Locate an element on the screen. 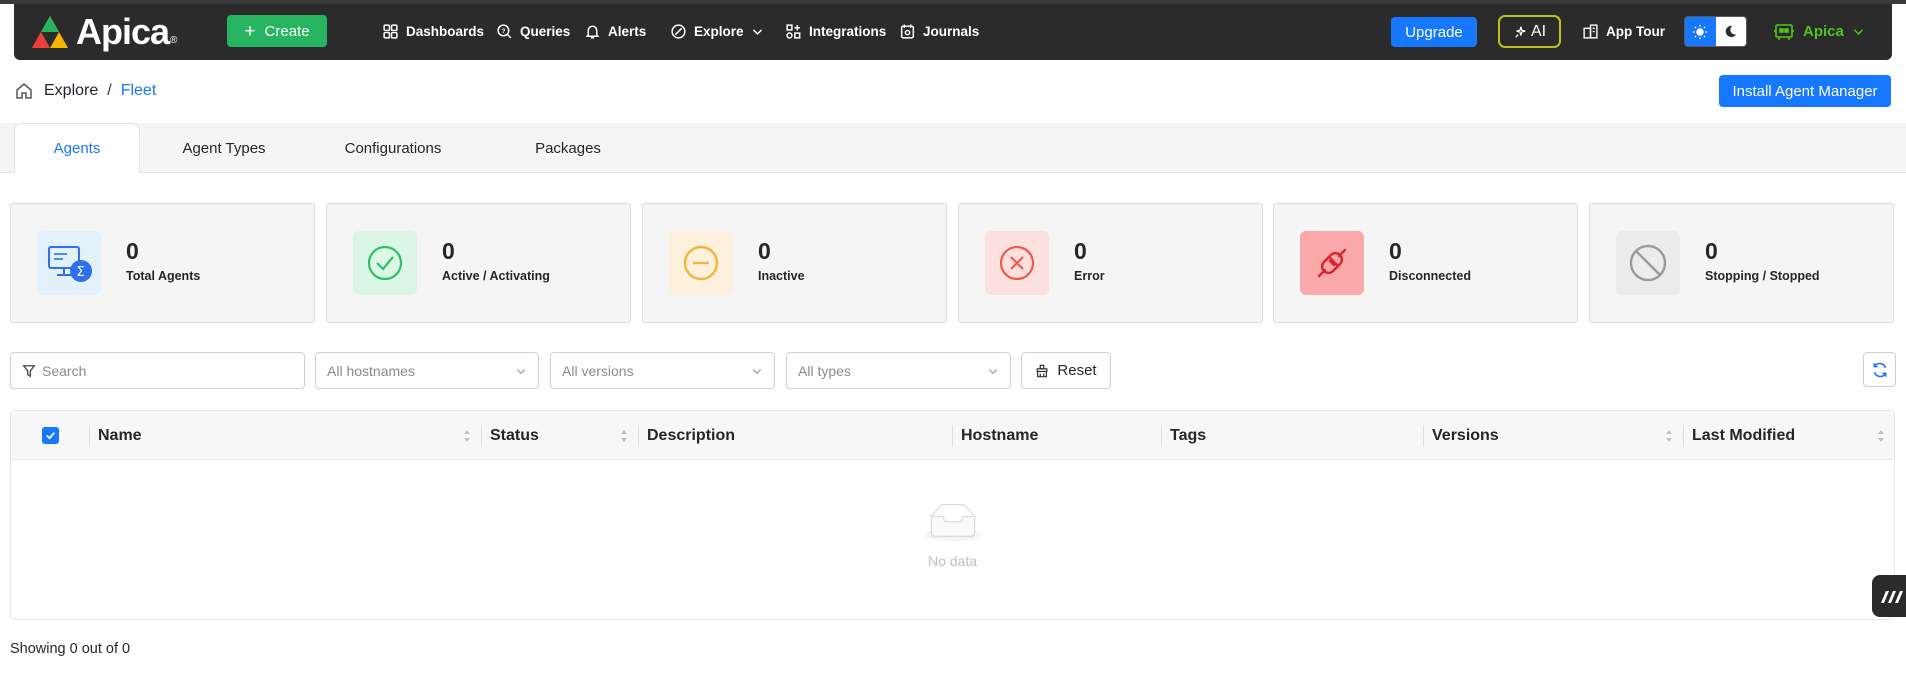  versions-select-value: All versions is located at coordinates (598, 370).